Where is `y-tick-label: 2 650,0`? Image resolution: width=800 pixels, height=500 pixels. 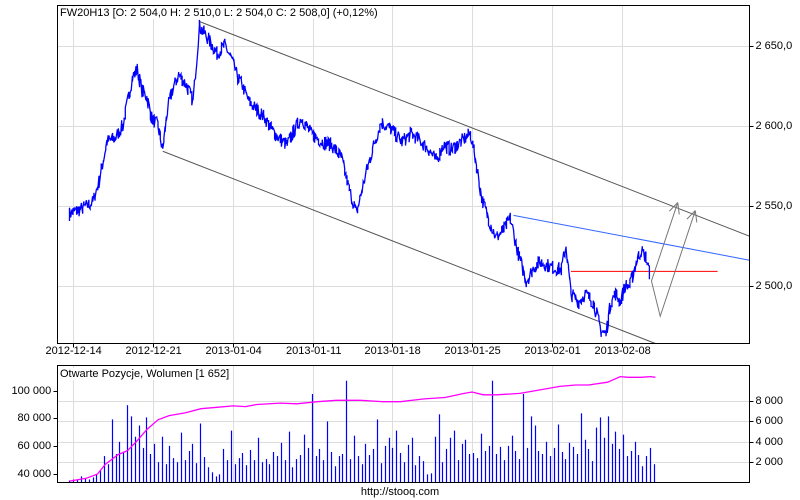 y-tick-label: 2 650,0 is located at coordinates (774, 45).